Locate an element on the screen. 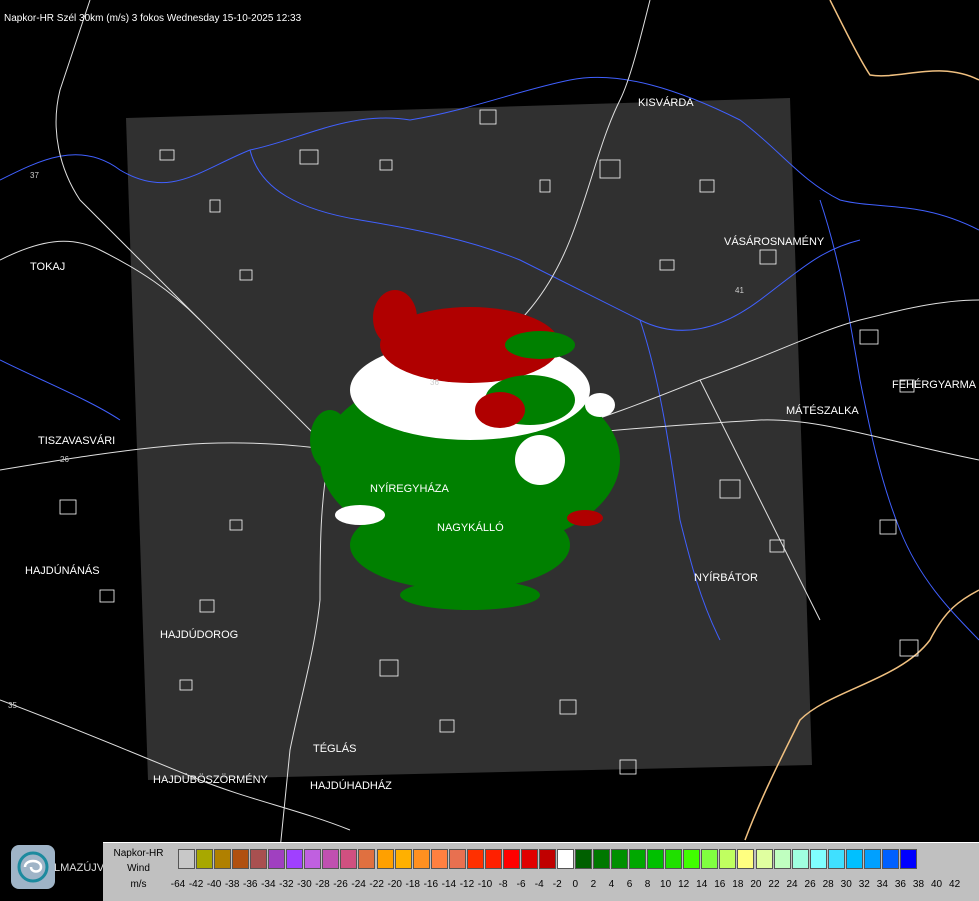 Image resolution: width=979 pixels, height=901 pixels. road-number-41: 41 is located at coordinates (739, 290).